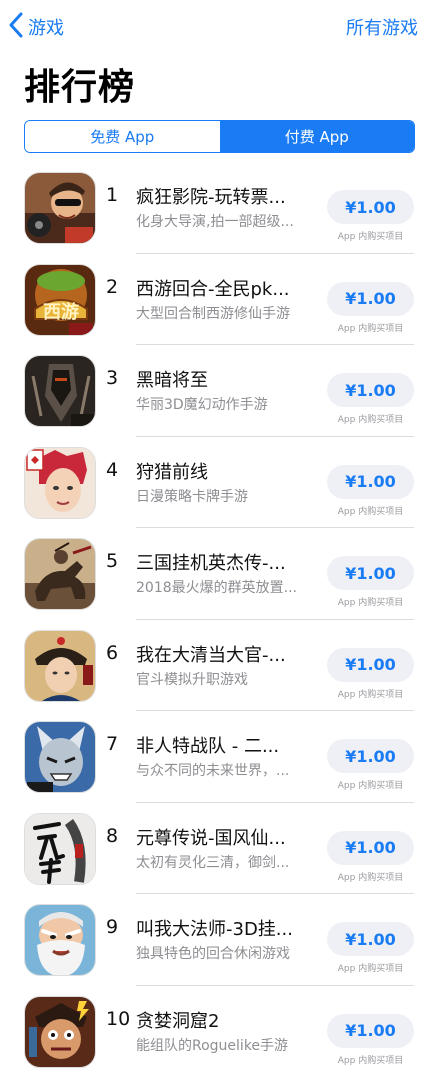  What do you see at coordinates (60, 1032) in the screenshot?
I see `greedy-cave-game-icon` at bounding box center [60, 1032].